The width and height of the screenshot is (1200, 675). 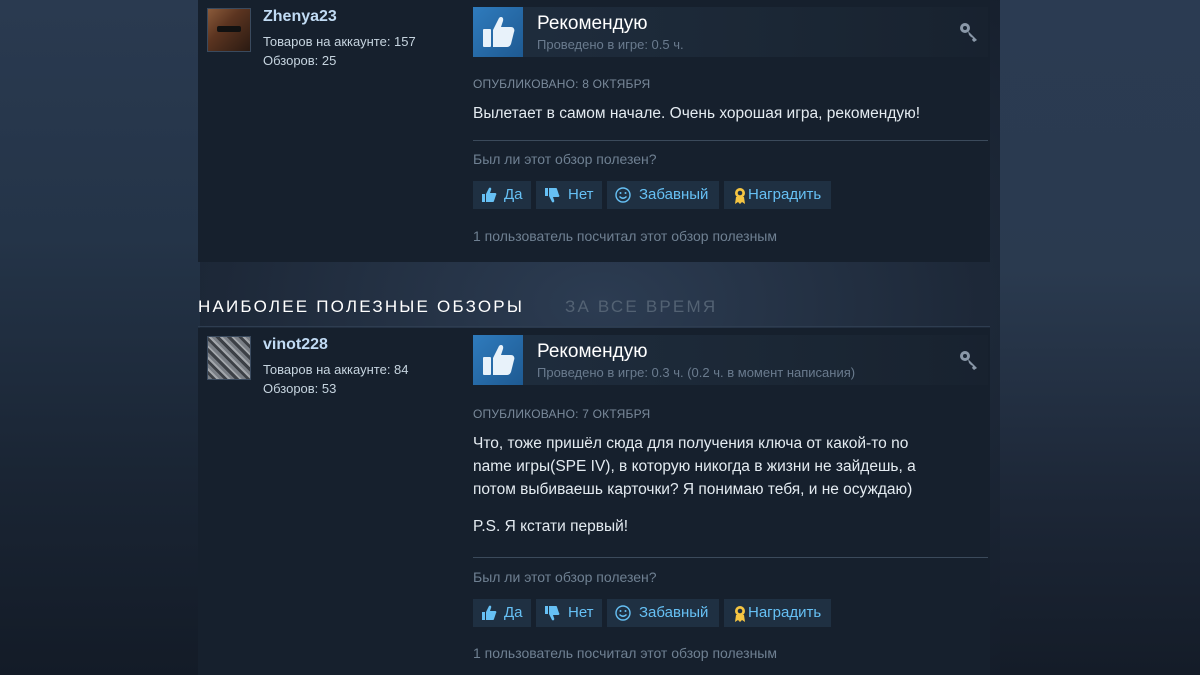 What do you see at coordinates (562, 414) in the screenshot?
I see `posted-date: ОПУБЛИКОВАНО: 7 ОКТЯБРЯ` at bounding box center [562, 414].